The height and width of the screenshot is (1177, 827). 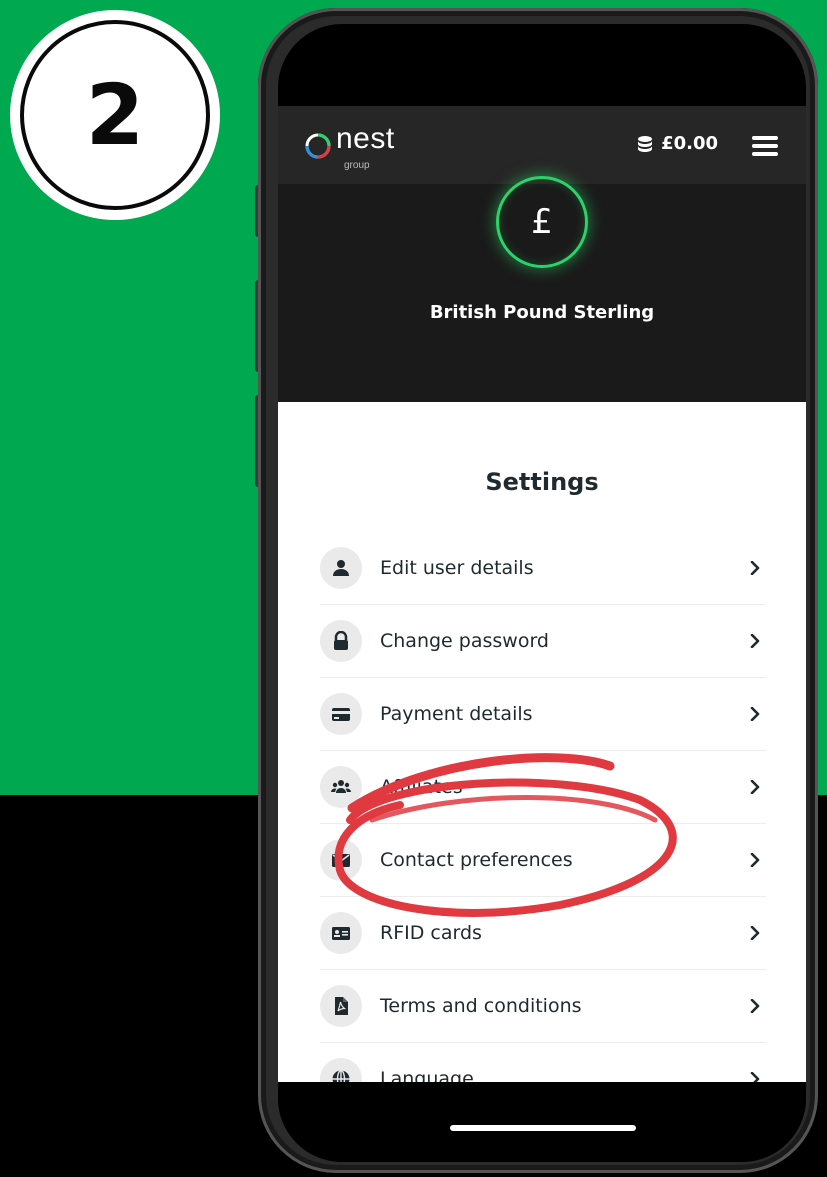 I want to click on step-number: 2, so click(x=115, y=115).